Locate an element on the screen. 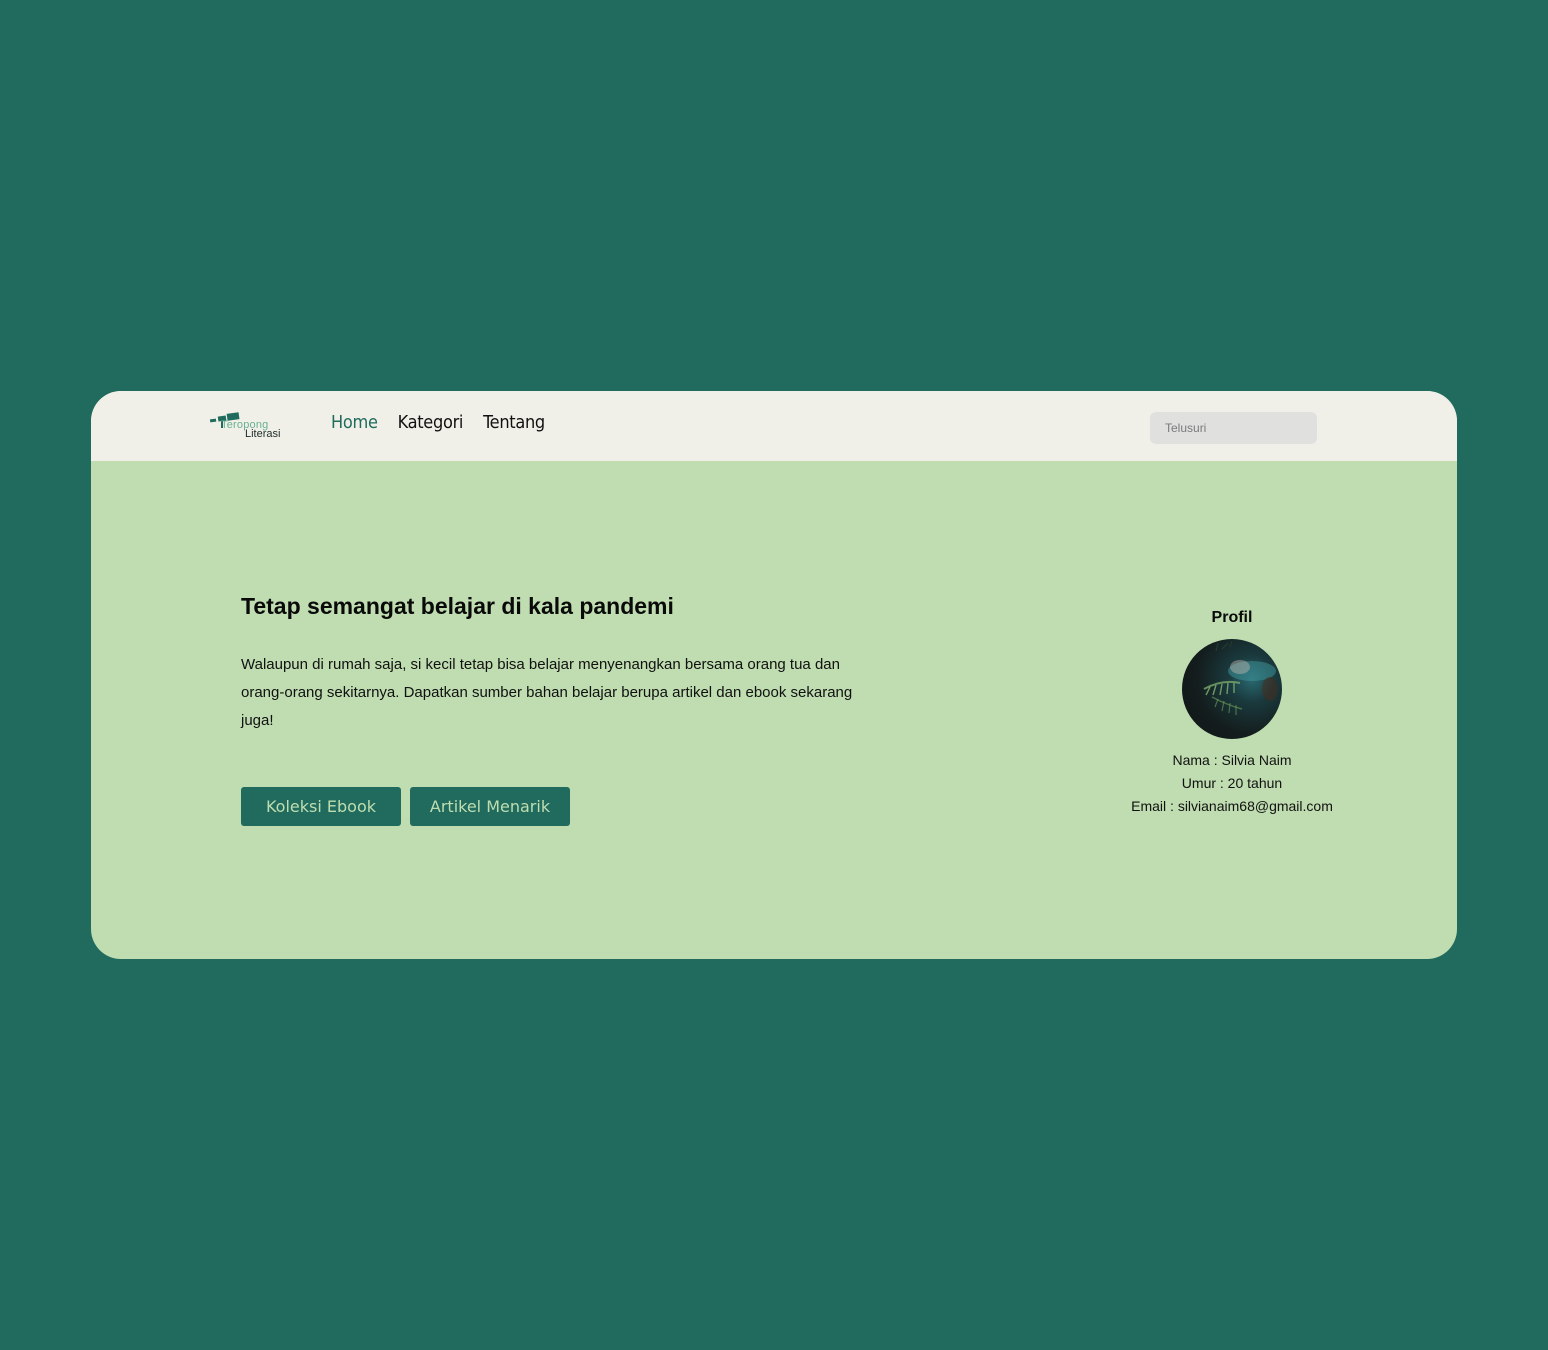 This screenshot has width=1548, height=1350. hero-title: Tetap semangat belajar di kala pandemi is located at coordinates (457, 606).